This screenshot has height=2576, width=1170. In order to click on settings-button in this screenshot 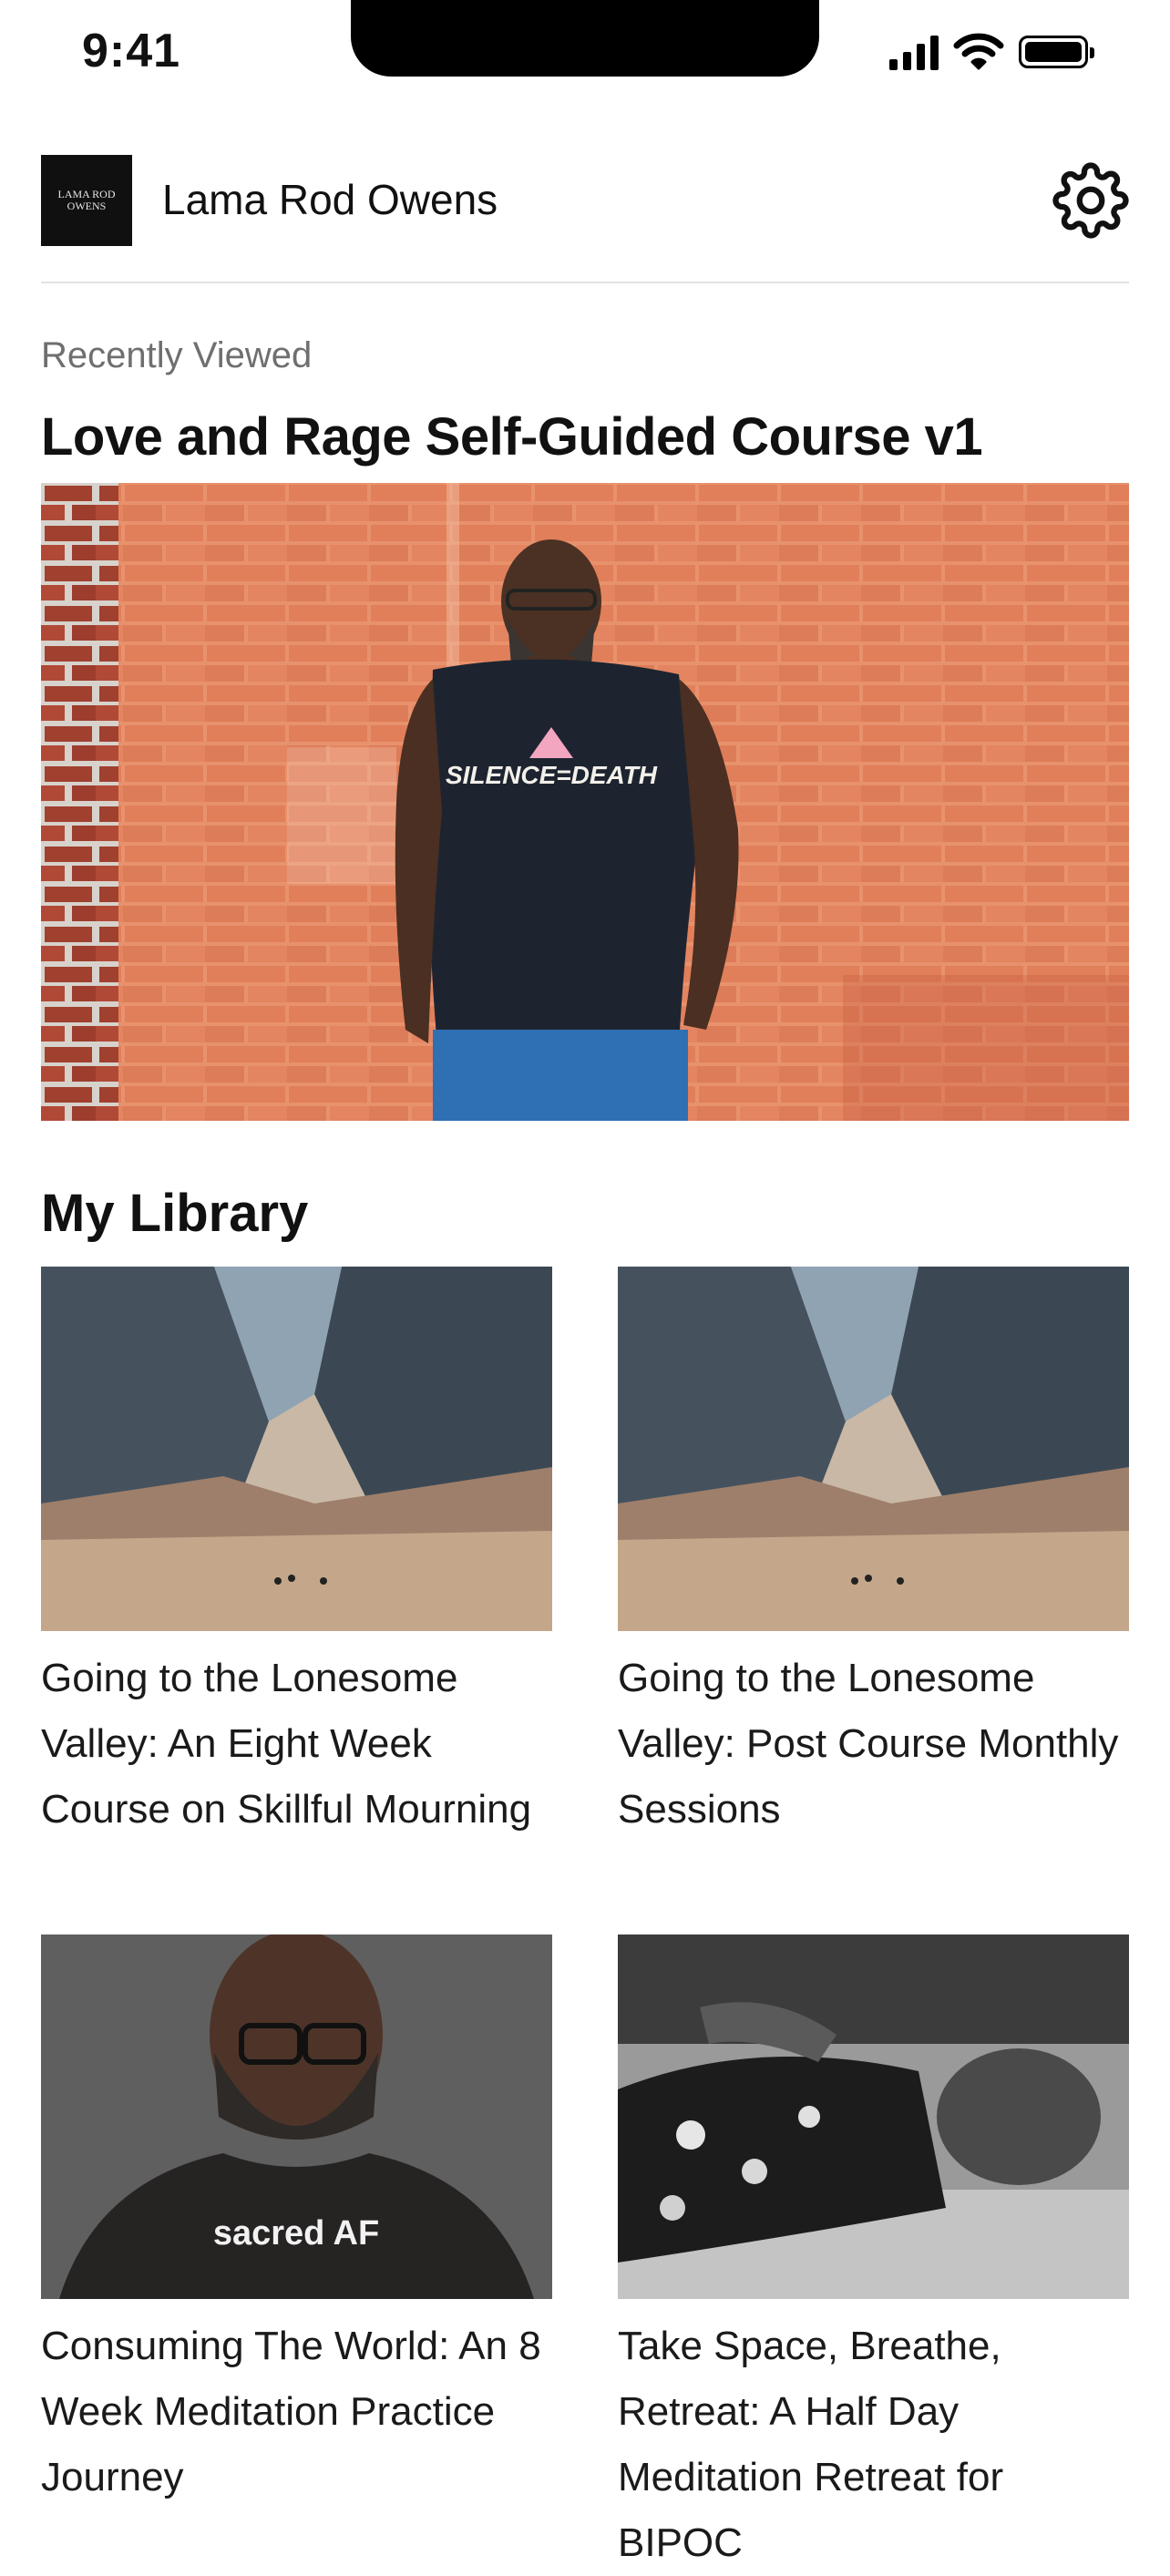, I will do `click(1091, 200)`.